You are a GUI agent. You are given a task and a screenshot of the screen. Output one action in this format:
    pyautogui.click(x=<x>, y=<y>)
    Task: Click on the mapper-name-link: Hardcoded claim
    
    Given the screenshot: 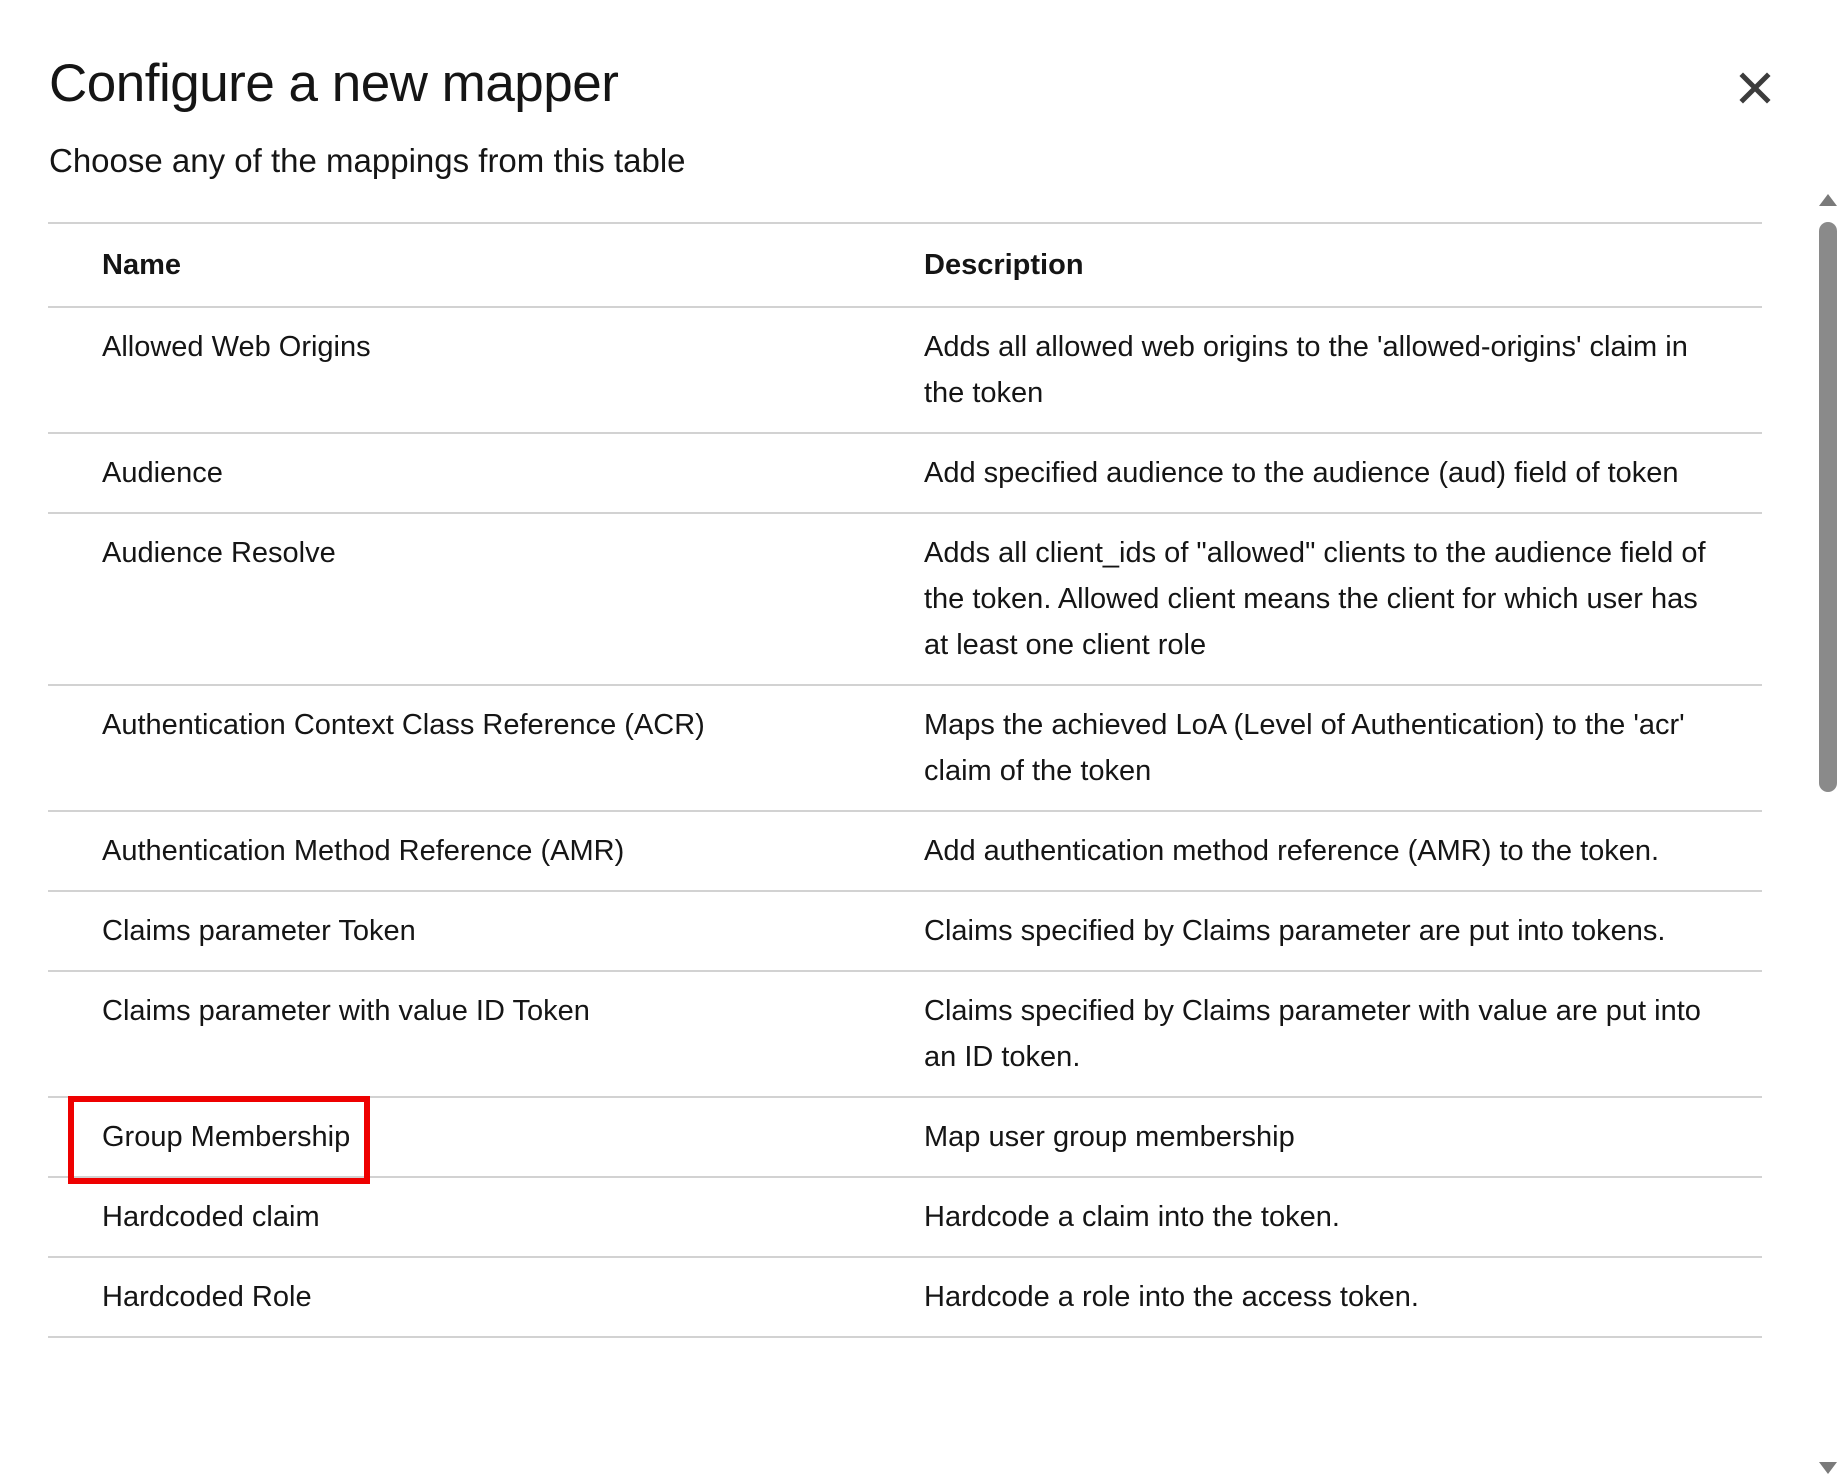 What is the action you would take?
    pyautogui.click(x=211, y=1217)
    